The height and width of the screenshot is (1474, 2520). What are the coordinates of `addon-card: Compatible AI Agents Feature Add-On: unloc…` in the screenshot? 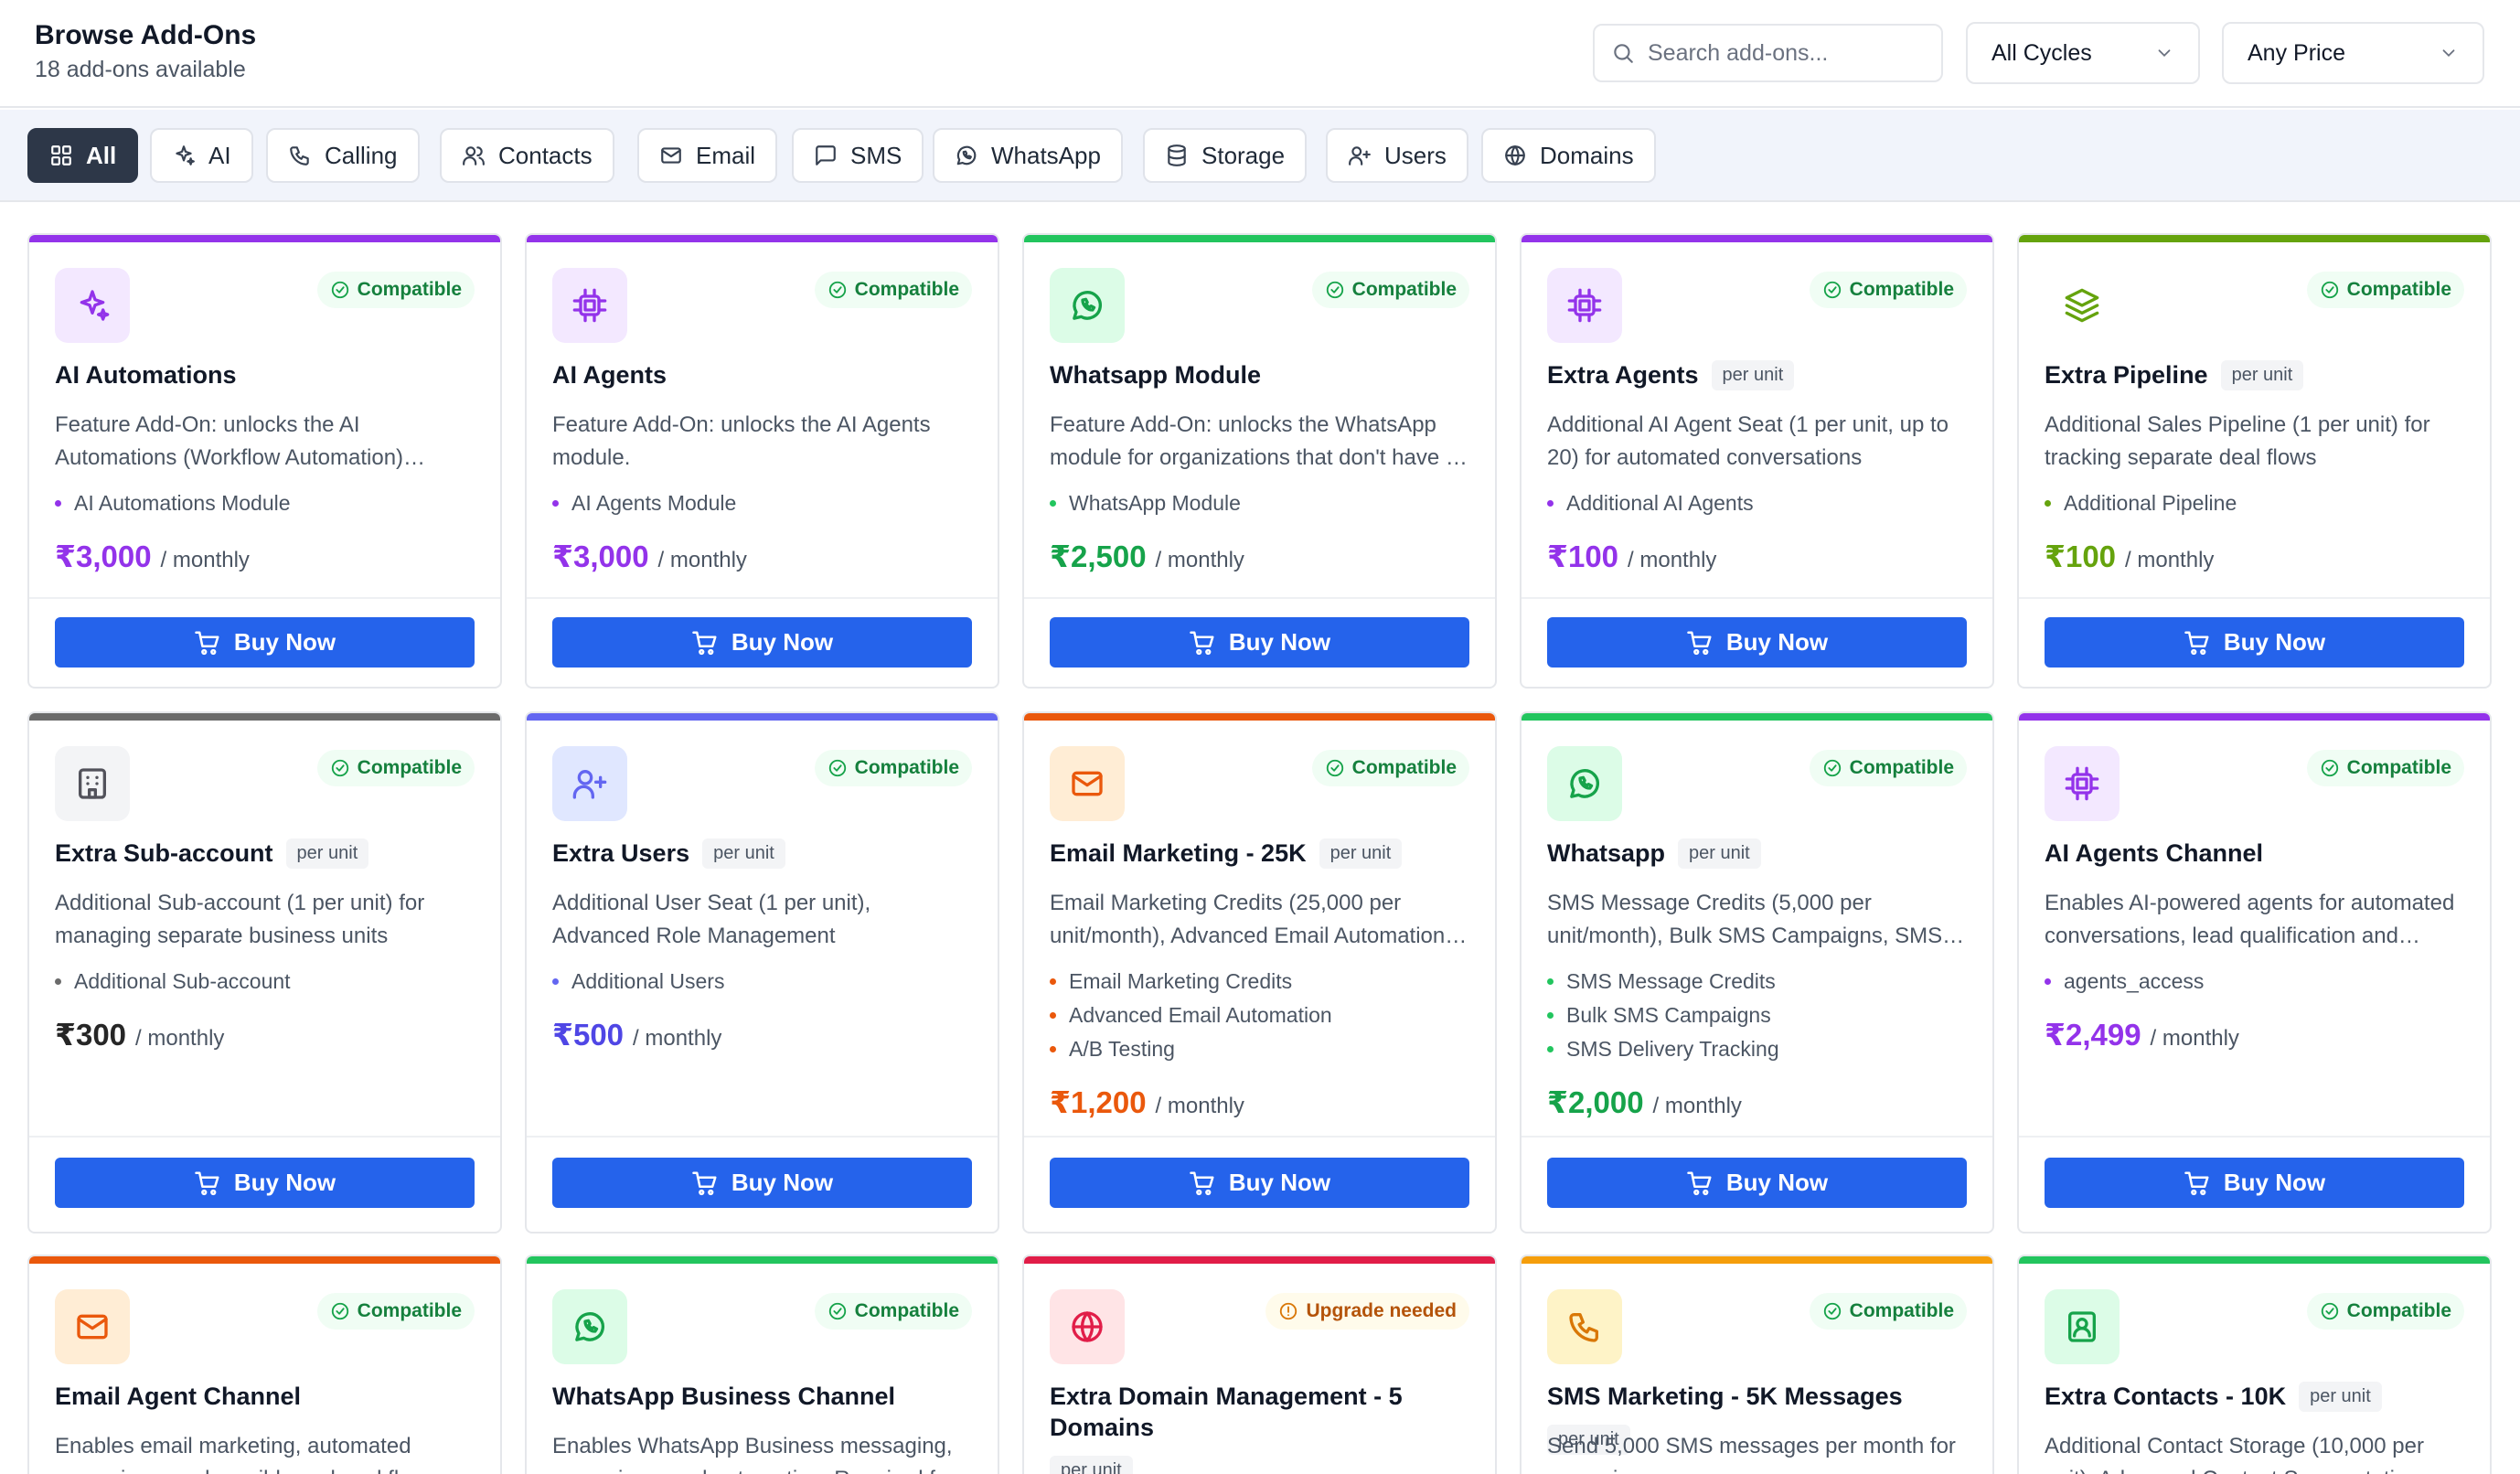 It's located at (762, 461).